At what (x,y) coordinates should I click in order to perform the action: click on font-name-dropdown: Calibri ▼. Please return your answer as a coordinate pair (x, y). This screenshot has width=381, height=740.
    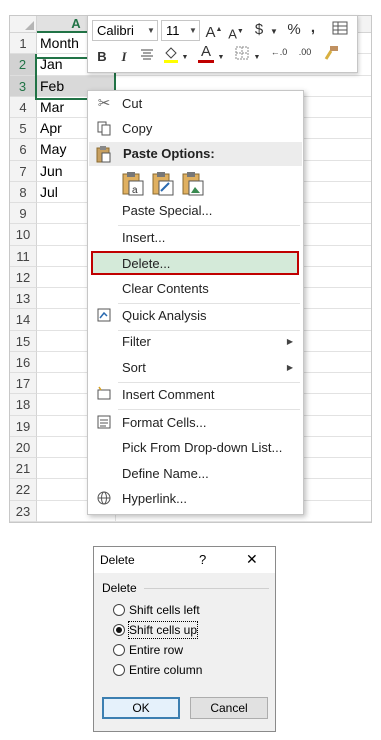
    Looking at the image, I should click on (125, 30).